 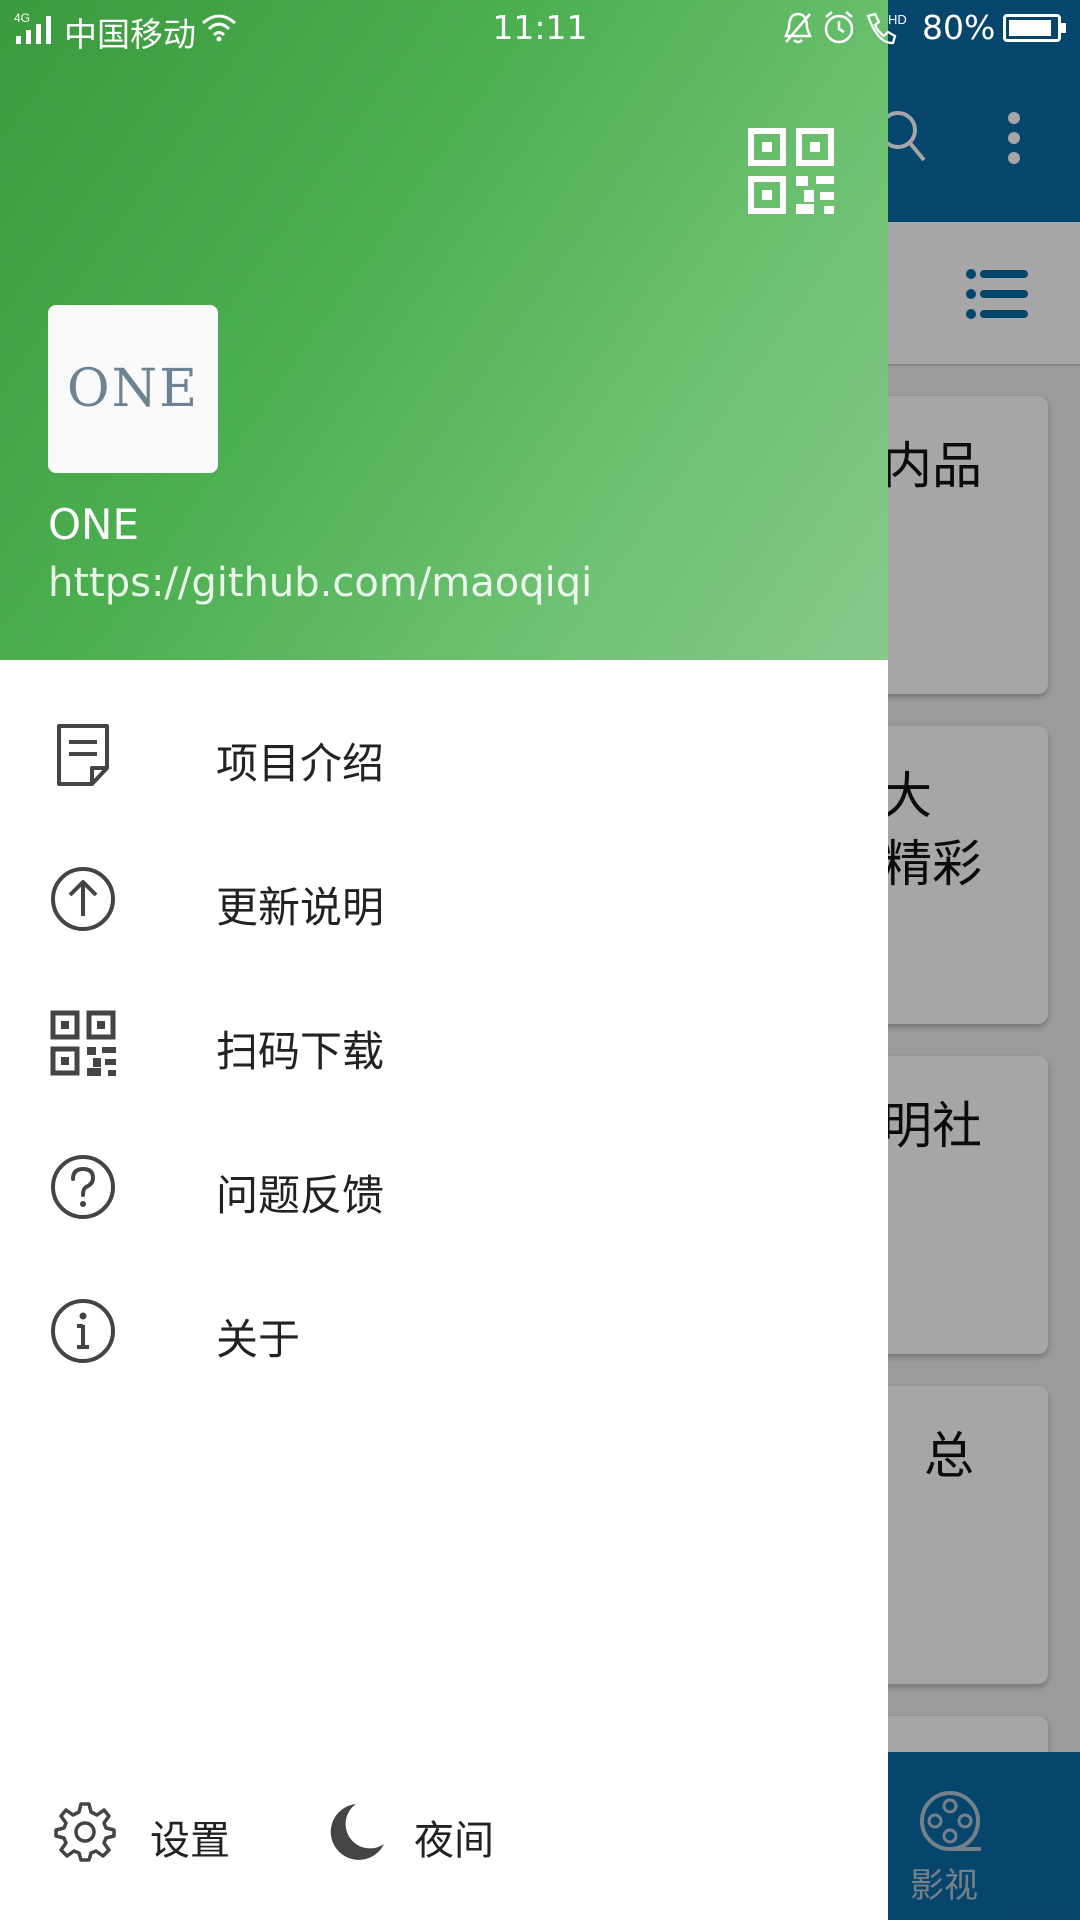 What do you see at coordinates (300, 763) in the screenshot?
I see `menu-item-label: 项目介绍` at bounding box center [300, 763].